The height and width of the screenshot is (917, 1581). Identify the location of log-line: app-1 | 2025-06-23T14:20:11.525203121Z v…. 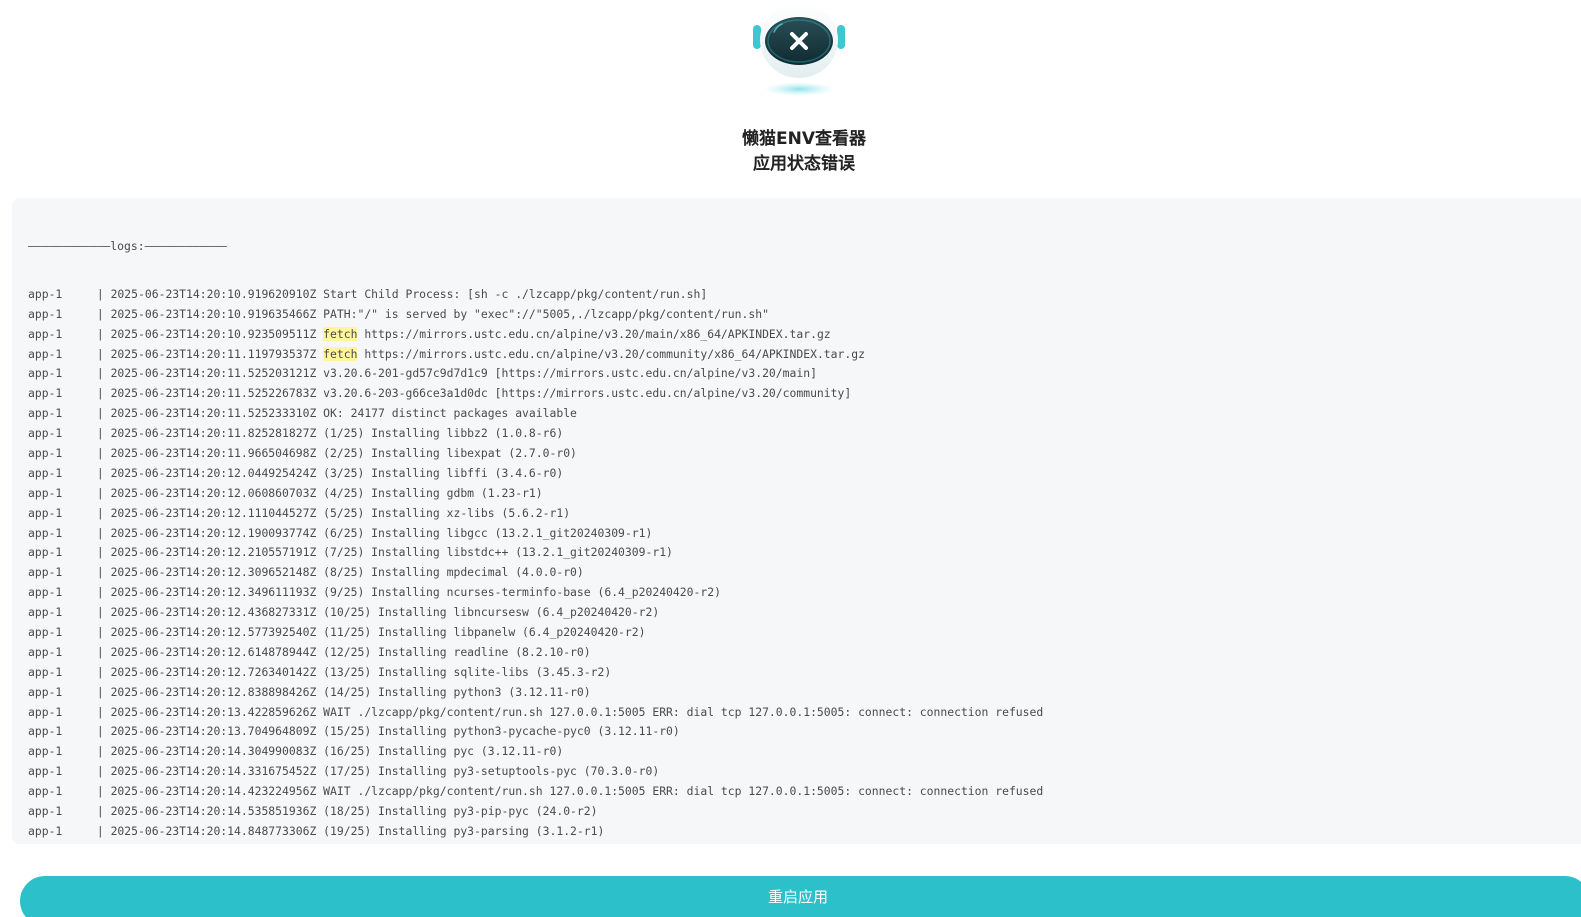
(535, 374).